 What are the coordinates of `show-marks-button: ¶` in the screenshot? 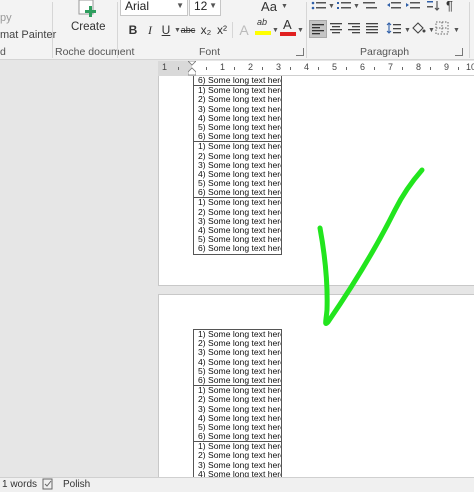 It's located at (453, 6).